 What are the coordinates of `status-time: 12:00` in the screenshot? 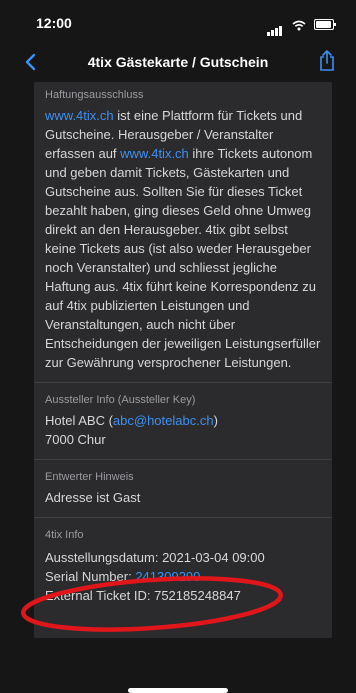 It's located at (54, 23).